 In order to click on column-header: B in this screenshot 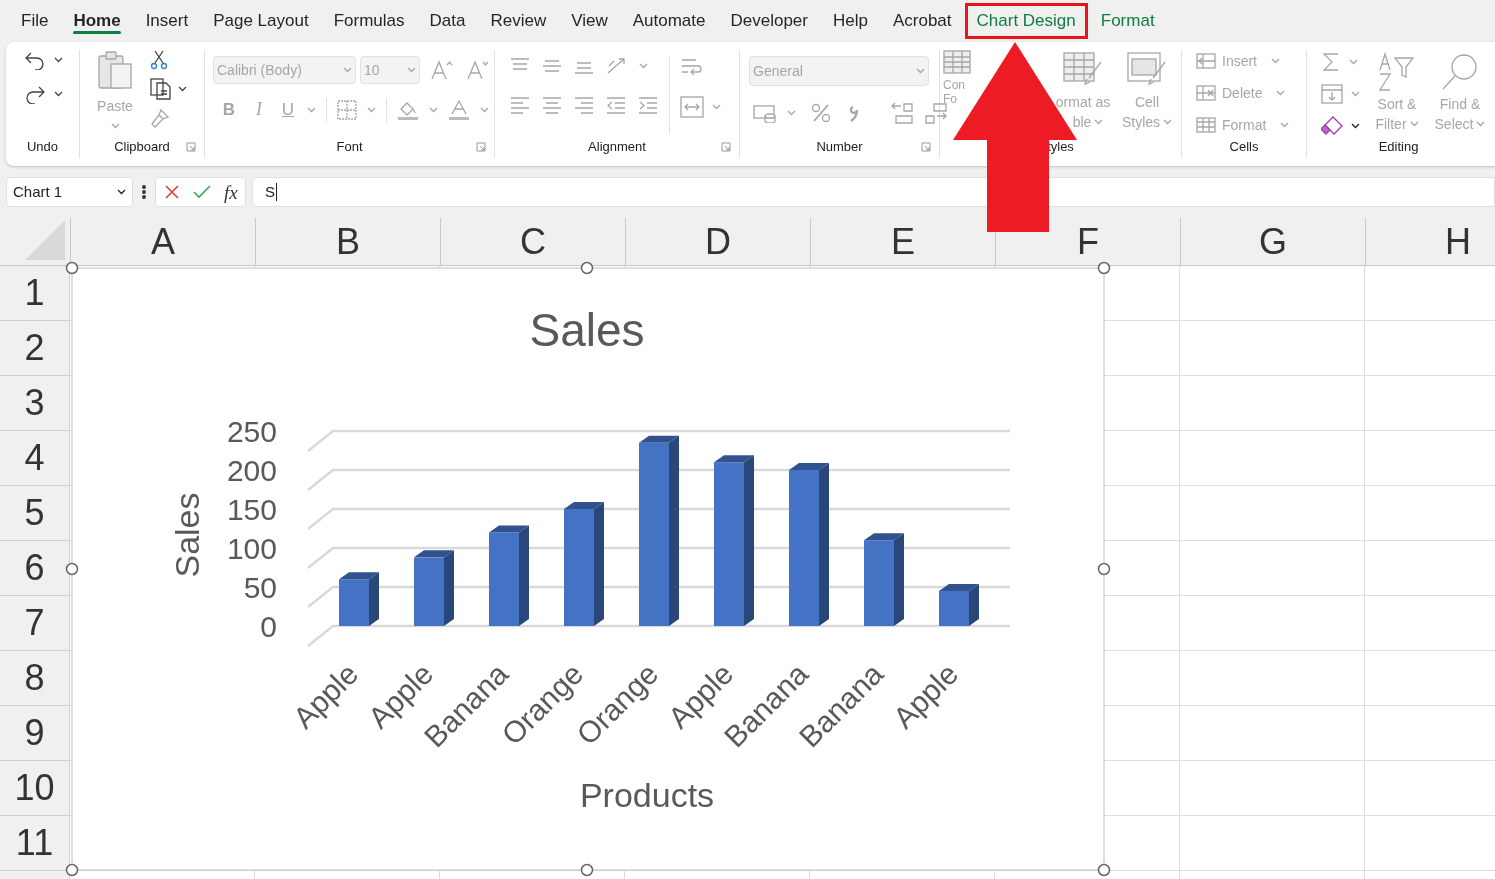, I will do `click(348, 243)`.